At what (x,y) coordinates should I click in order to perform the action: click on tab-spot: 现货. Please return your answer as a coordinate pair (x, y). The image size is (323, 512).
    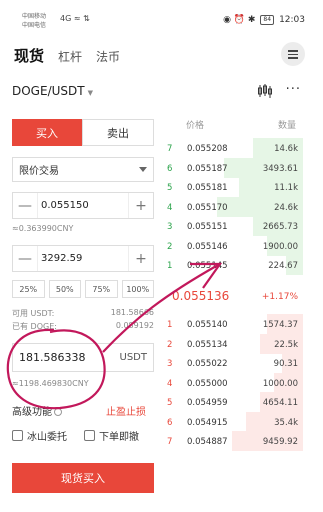
    Looking at the image, I should click on (29, 55).